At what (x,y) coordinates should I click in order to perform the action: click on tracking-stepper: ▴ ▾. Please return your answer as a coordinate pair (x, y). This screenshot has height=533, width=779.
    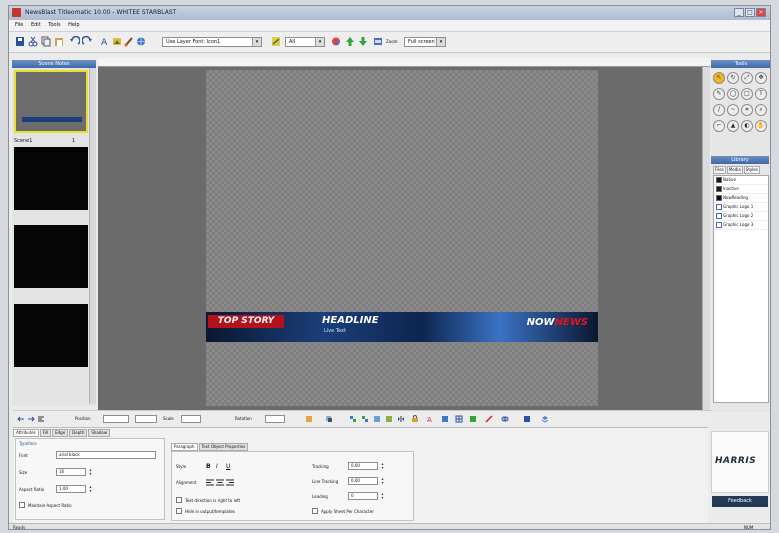
    Looking at the image, I should click on (382, 466).